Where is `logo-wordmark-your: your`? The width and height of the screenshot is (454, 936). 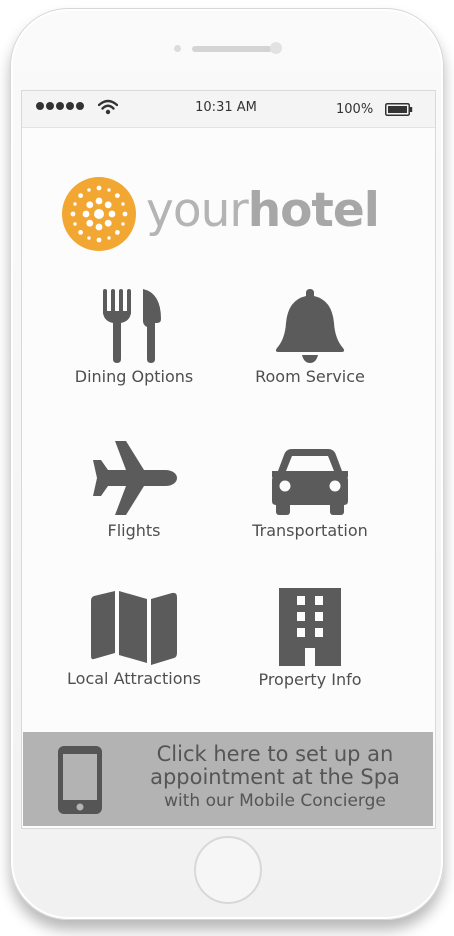 logo-wordmark-your: your is located at coordinates (197, 210).